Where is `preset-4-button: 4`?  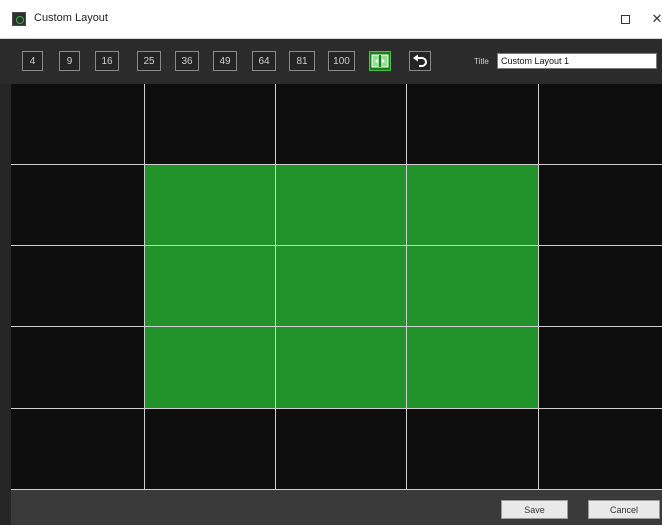
preset-4-button: 4 is located at coordinates (32, 61).